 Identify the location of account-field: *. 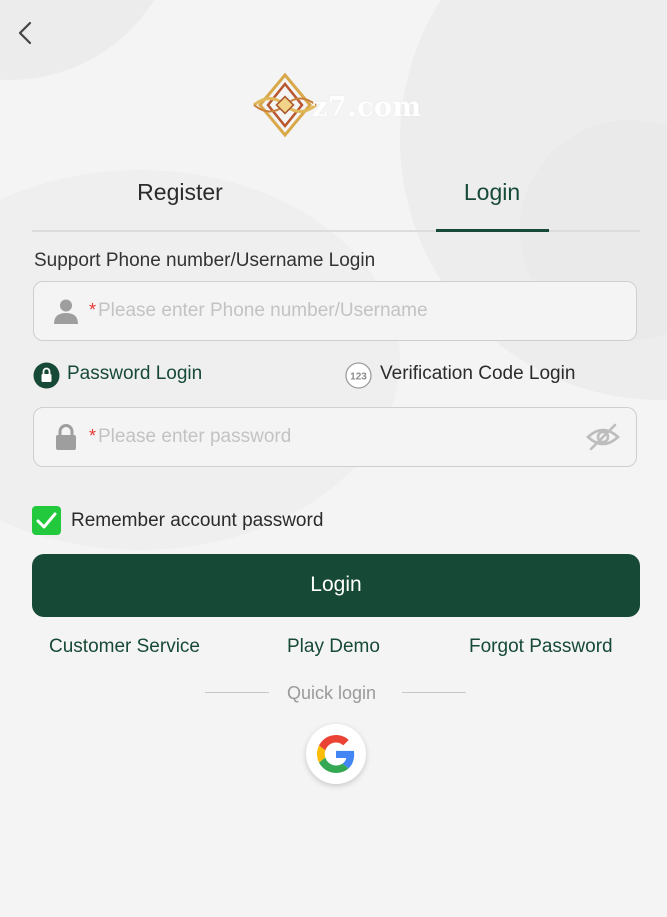
(335, 311).